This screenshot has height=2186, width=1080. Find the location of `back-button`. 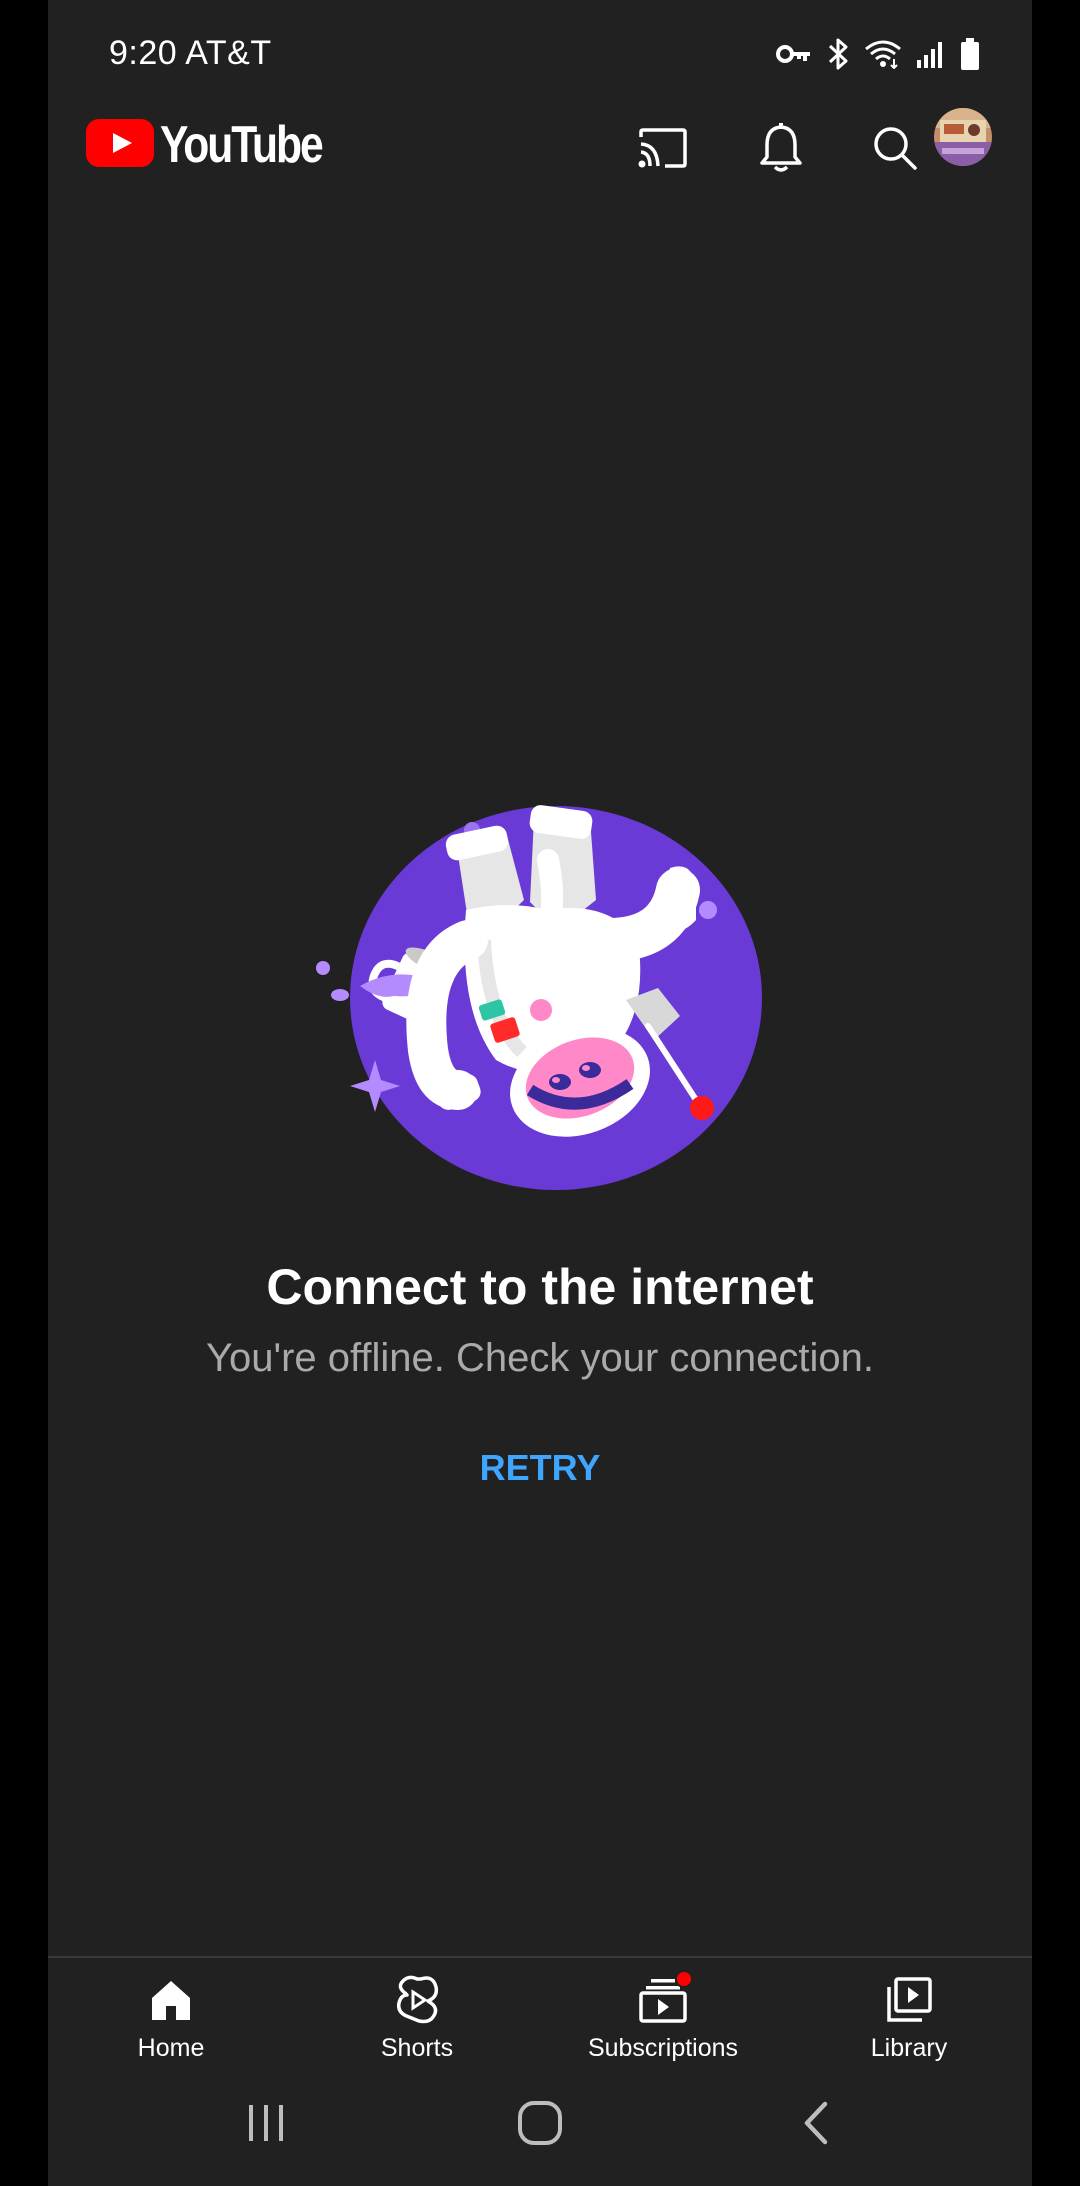

back-button is located at coordinates (816, 2125).